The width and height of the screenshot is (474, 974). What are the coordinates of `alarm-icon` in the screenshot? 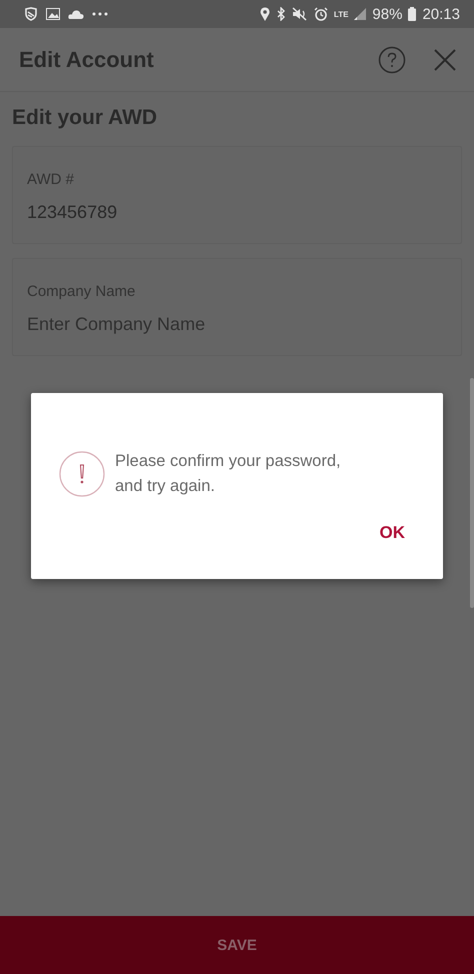 It's located at (321, 14).